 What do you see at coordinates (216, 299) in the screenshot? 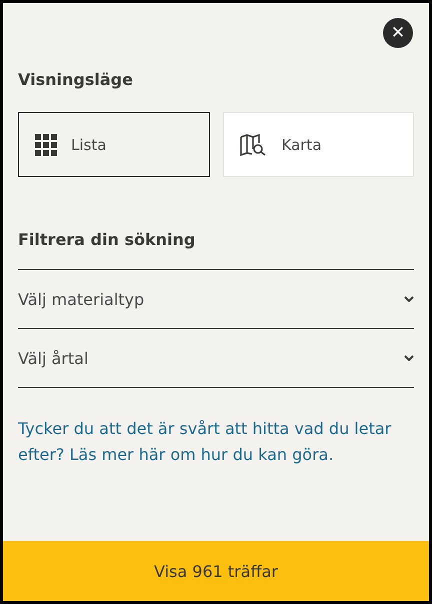
I see `filter-dropdown: Välj materialtyp` at bounding box center [216, 299].